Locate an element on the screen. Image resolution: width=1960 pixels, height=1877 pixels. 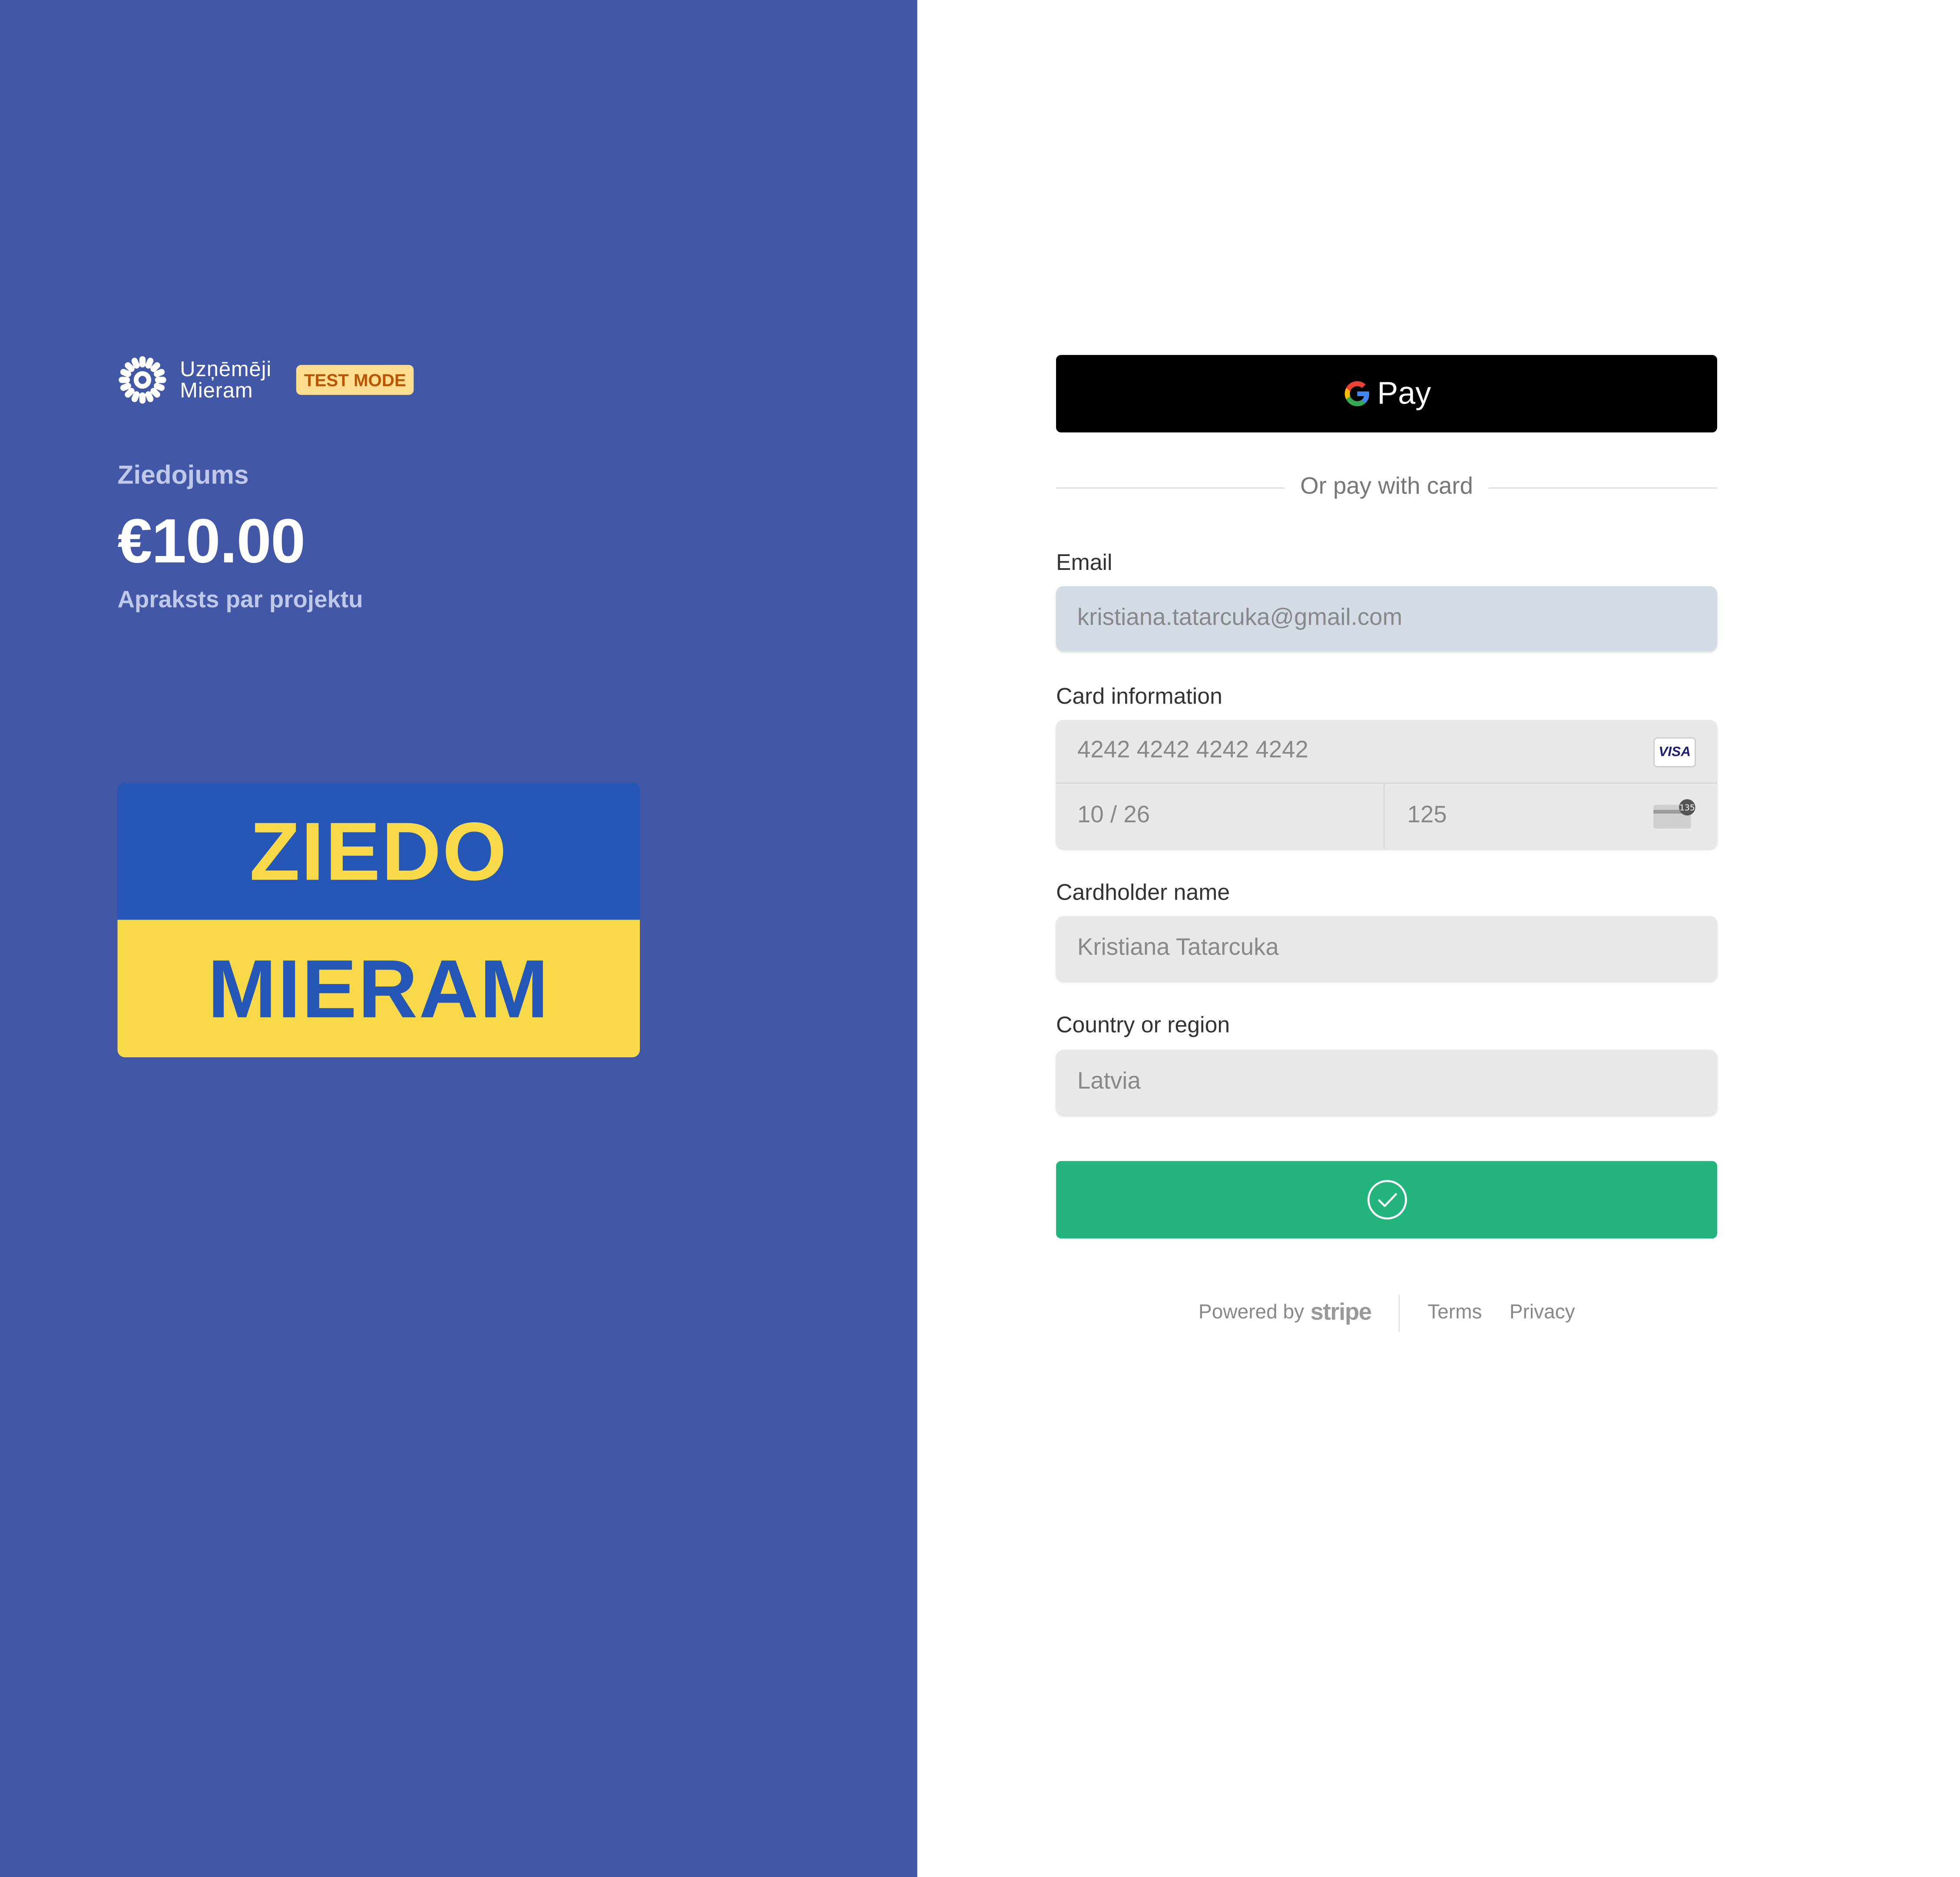
product-image: ZIEDO MIERAM is located at coordinates (378, 920).